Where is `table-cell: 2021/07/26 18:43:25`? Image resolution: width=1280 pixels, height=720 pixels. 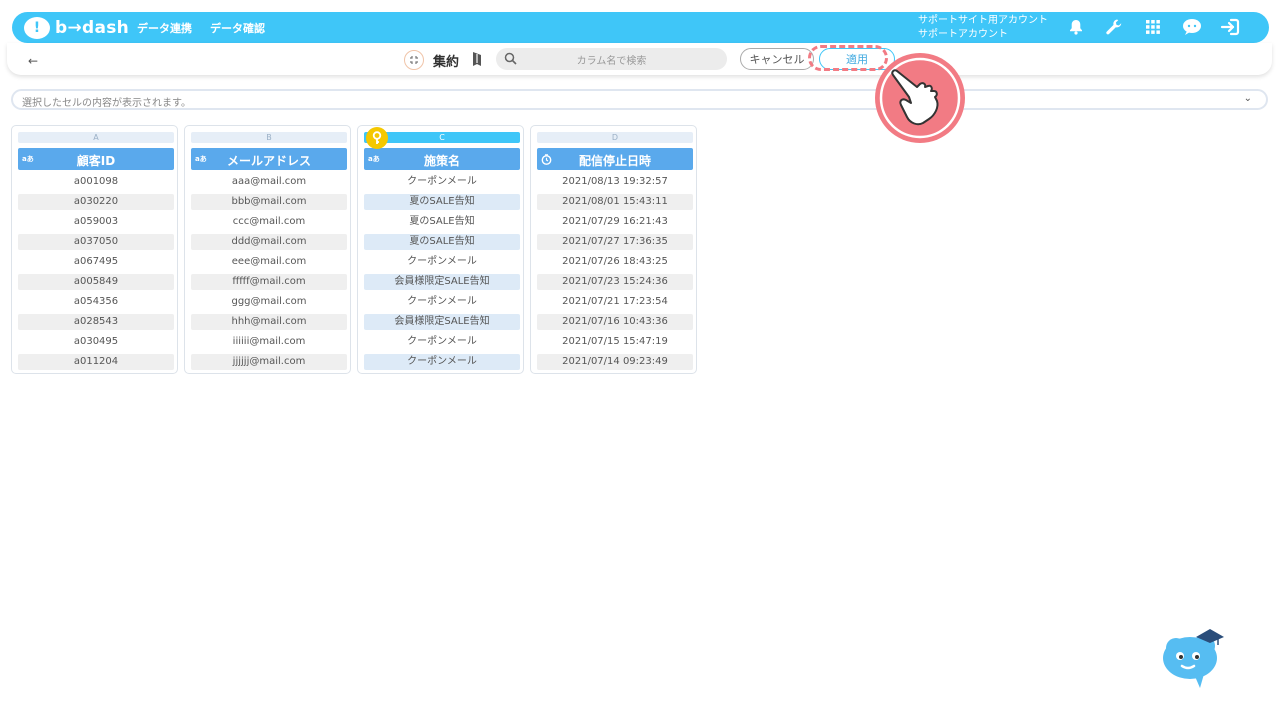 table-cell: 2021/07/26 18:43:25 is located at coordinates (615, 262).